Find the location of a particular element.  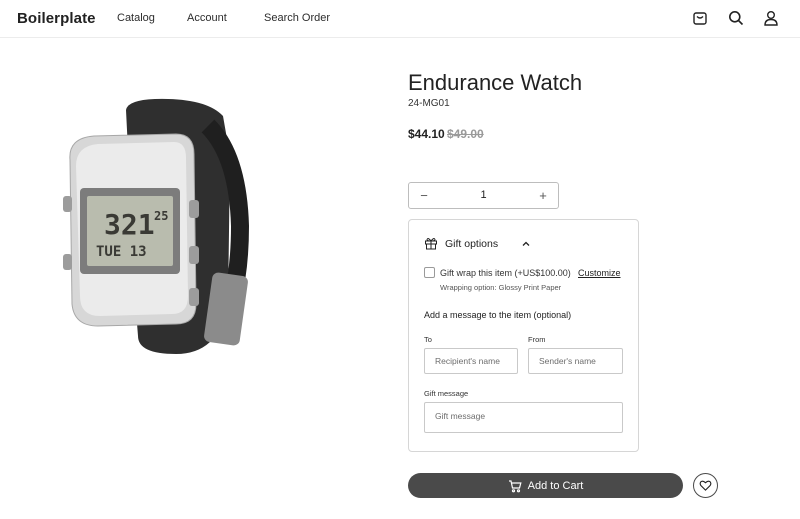

add-to-cart-button: Add to Cart is located at coordinates (545, 485).